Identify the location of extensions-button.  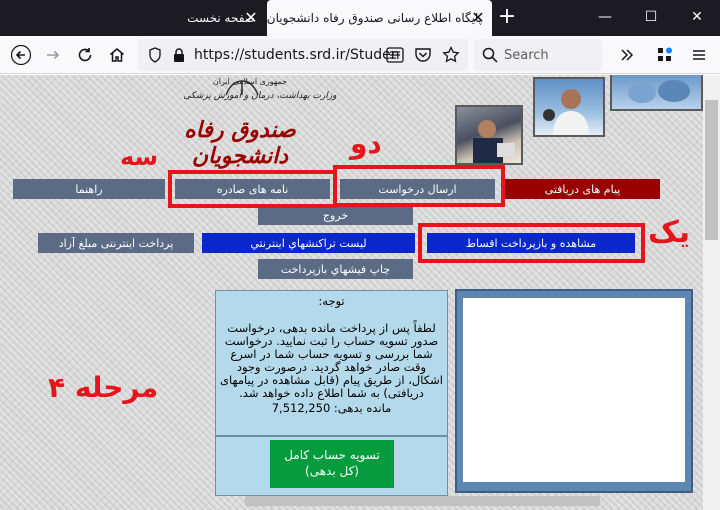
(665, 55).